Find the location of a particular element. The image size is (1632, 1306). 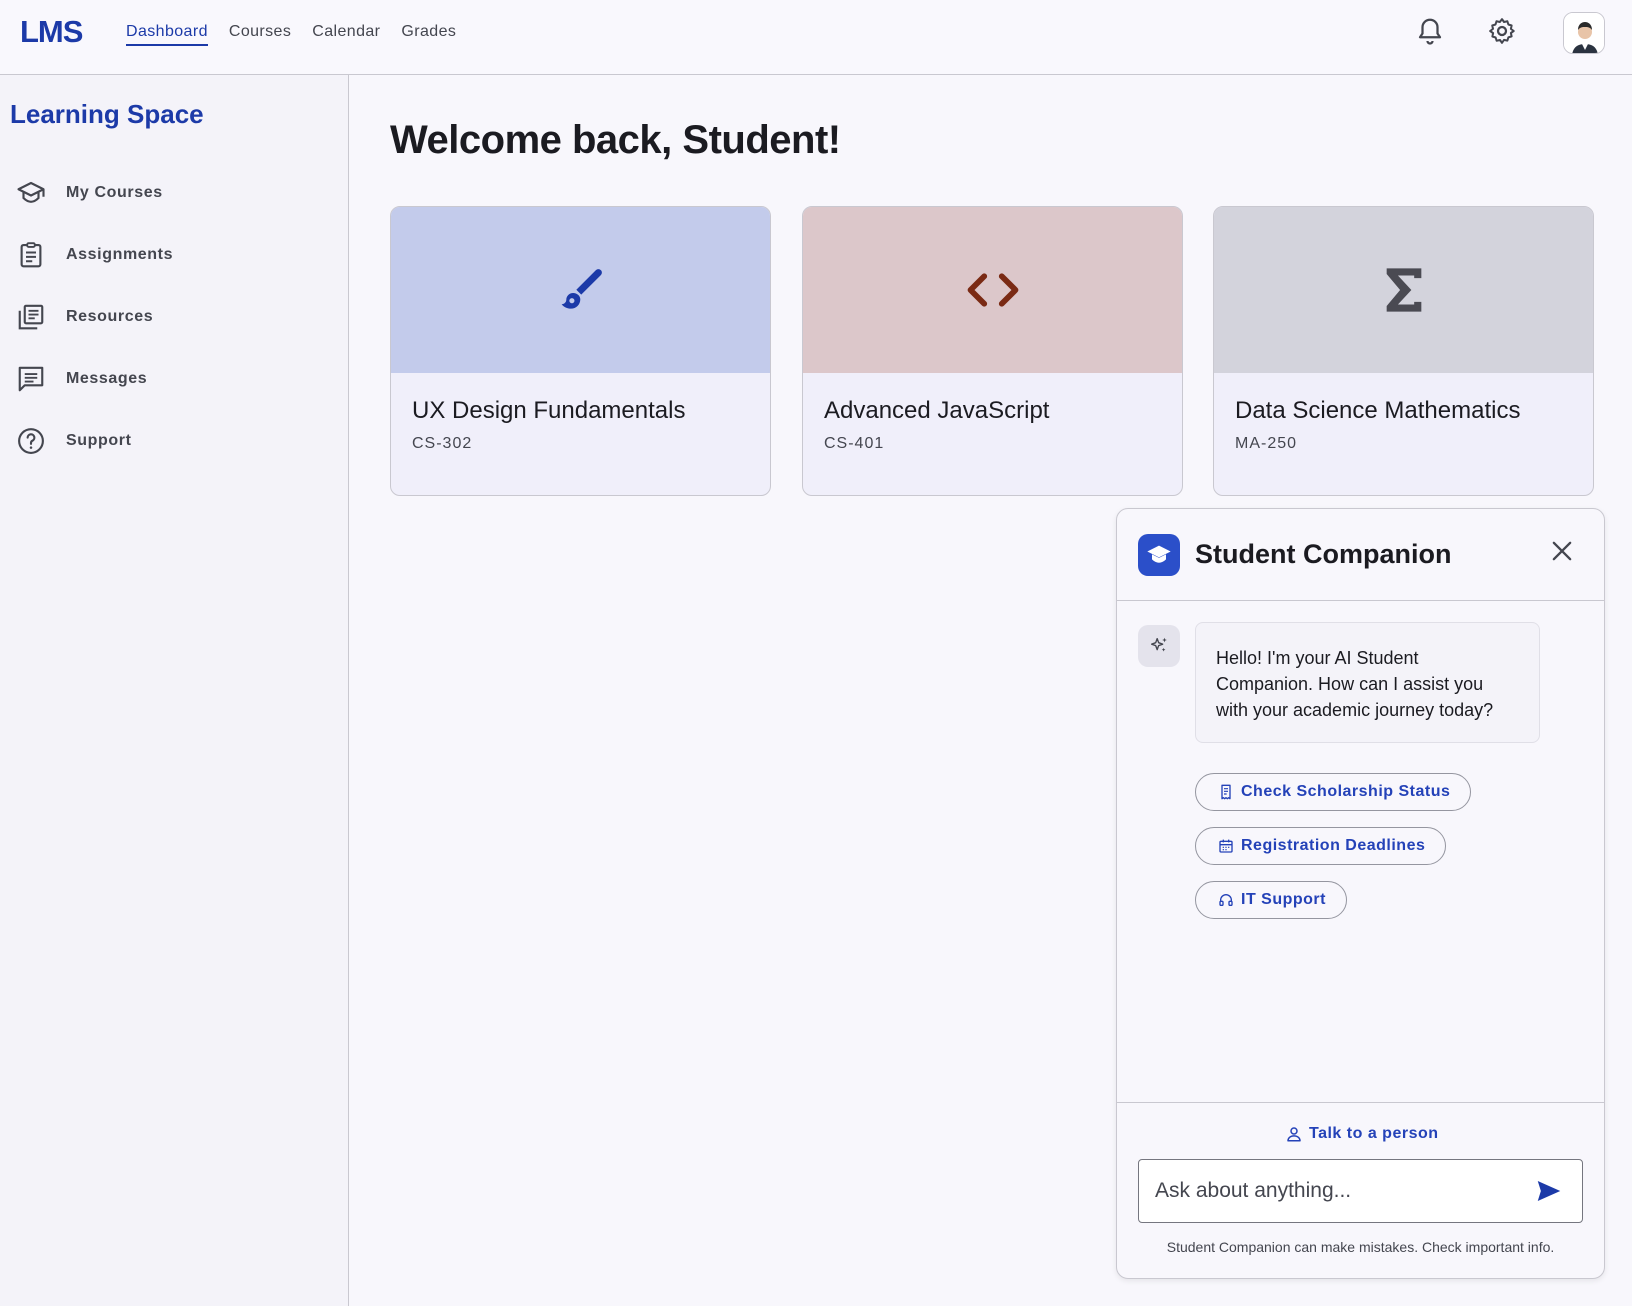

sparkle-icon is located at coordinates (1158, 644).